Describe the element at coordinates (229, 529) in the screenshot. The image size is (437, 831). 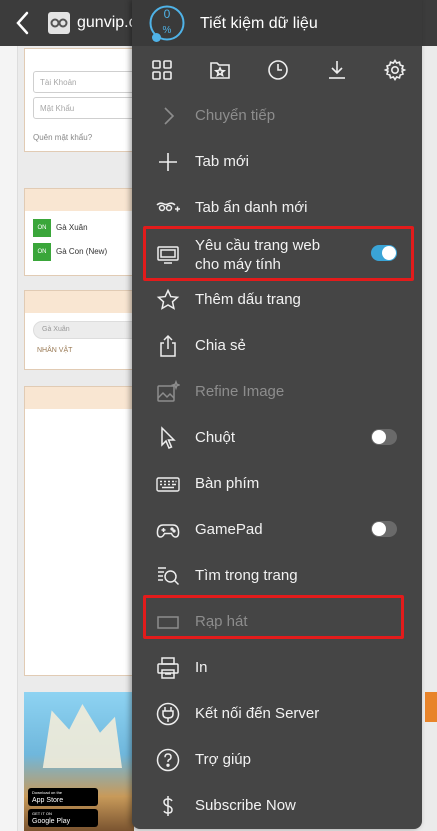
I see `menu-item-label: GamePad` at that location.